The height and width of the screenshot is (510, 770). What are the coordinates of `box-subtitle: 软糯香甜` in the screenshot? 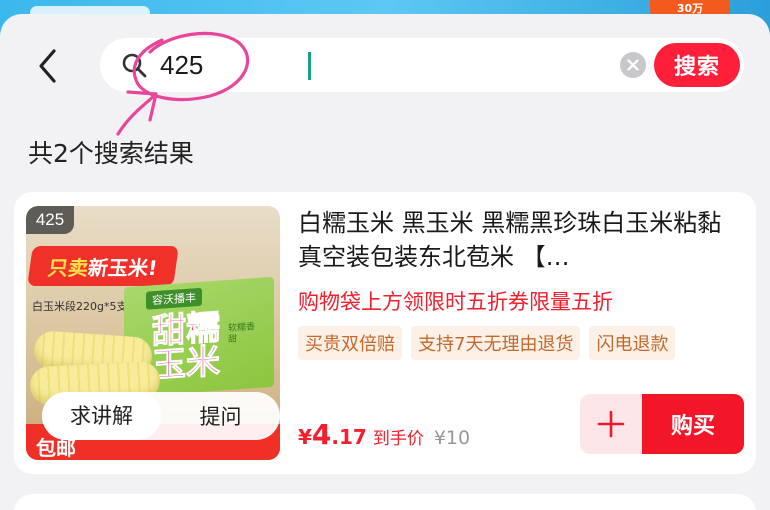 It's located at (242, 333).